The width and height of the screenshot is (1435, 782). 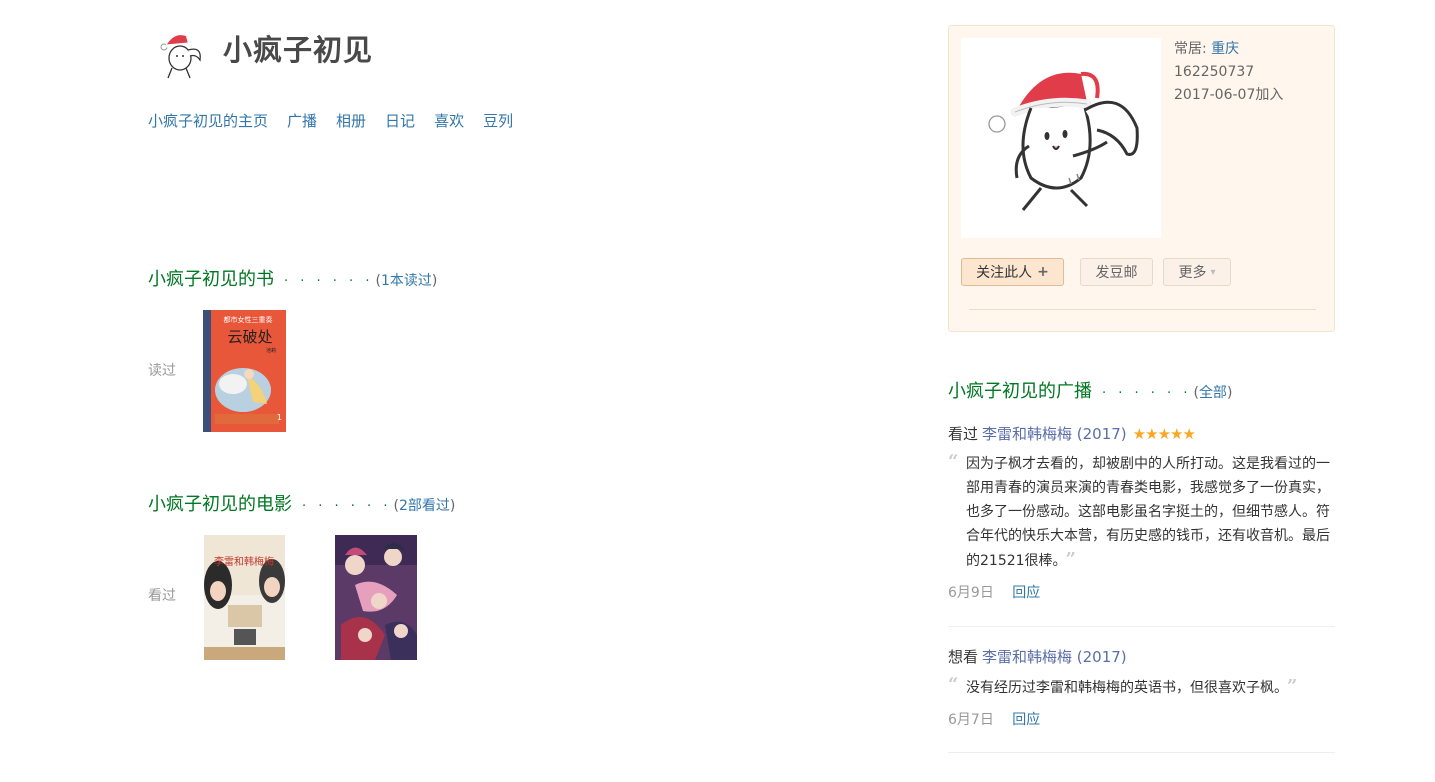 What do you see at coordinates (452, 506) in the screenshot?
I see `movies-paren-close: )` at bounding box center [452, 506].